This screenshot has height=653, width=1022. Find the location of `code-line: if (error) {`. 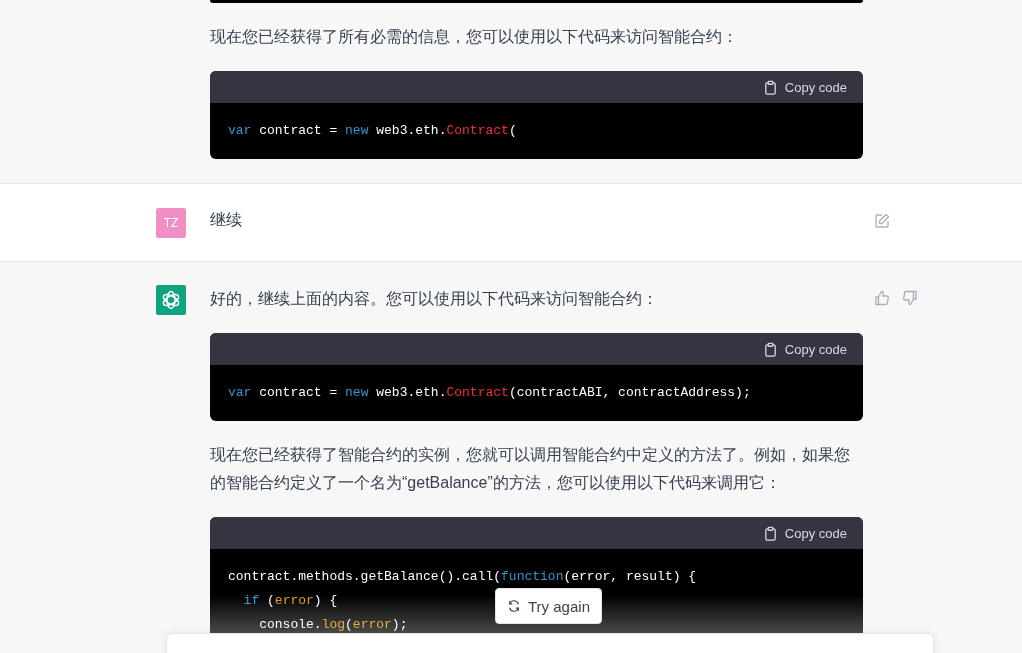

code-line: if (error) { is located at coordinates (290, 601).